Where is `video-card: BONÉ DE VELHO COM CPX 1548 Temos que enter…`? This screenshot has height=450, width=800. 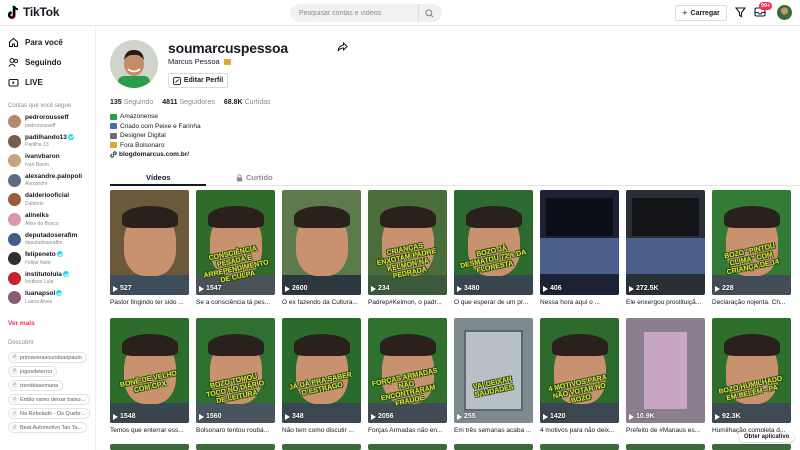
video-card: BONÉ DE VELHO COM CPX 1548 Temos que enter… is located at coordinates (149, 376).